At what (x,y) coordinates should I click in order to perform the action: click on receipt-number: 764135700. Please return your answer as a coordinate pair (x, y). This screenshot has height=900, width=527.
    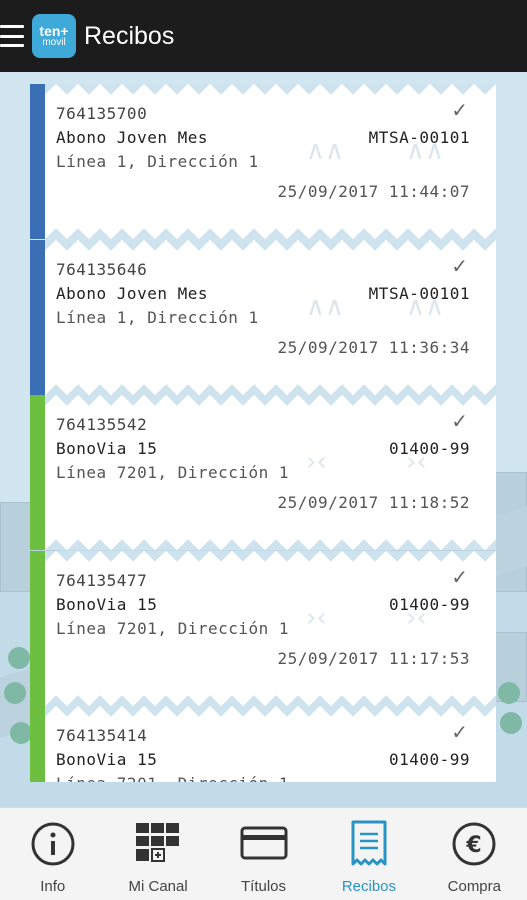
    Looking at the image, I should click on (102, 113).